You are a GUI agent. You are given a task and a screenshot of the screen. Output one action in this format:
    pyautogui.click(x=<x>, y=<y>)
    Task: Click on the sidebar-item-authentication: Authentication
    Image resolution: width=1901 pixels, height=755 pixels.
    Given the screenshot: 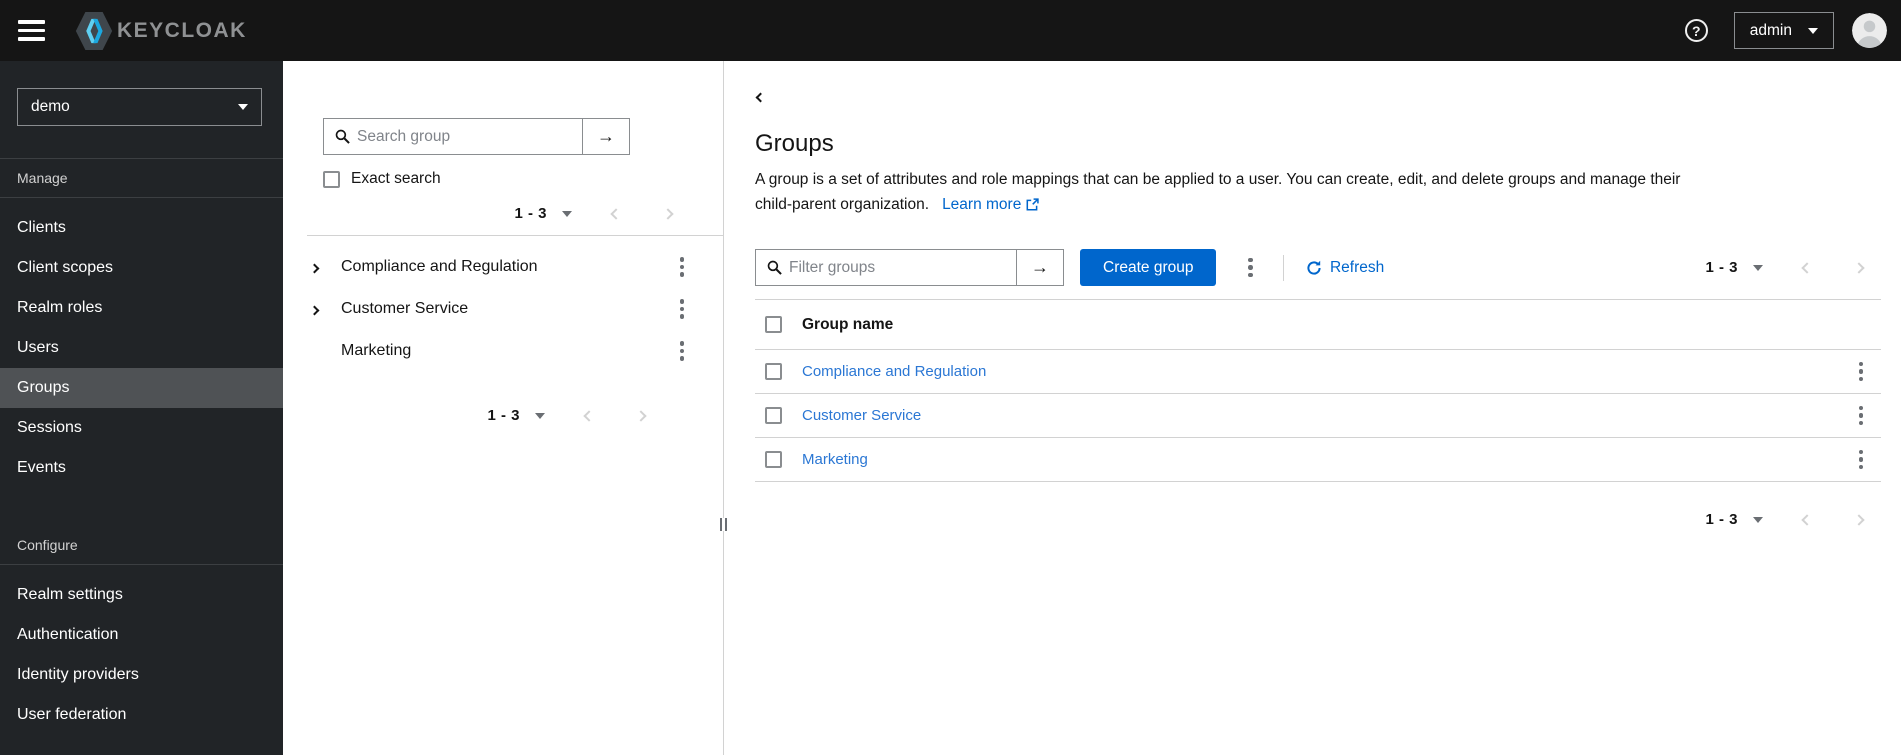 What is the action you would take?
    pyautogui.click(x=141, y=635)
    